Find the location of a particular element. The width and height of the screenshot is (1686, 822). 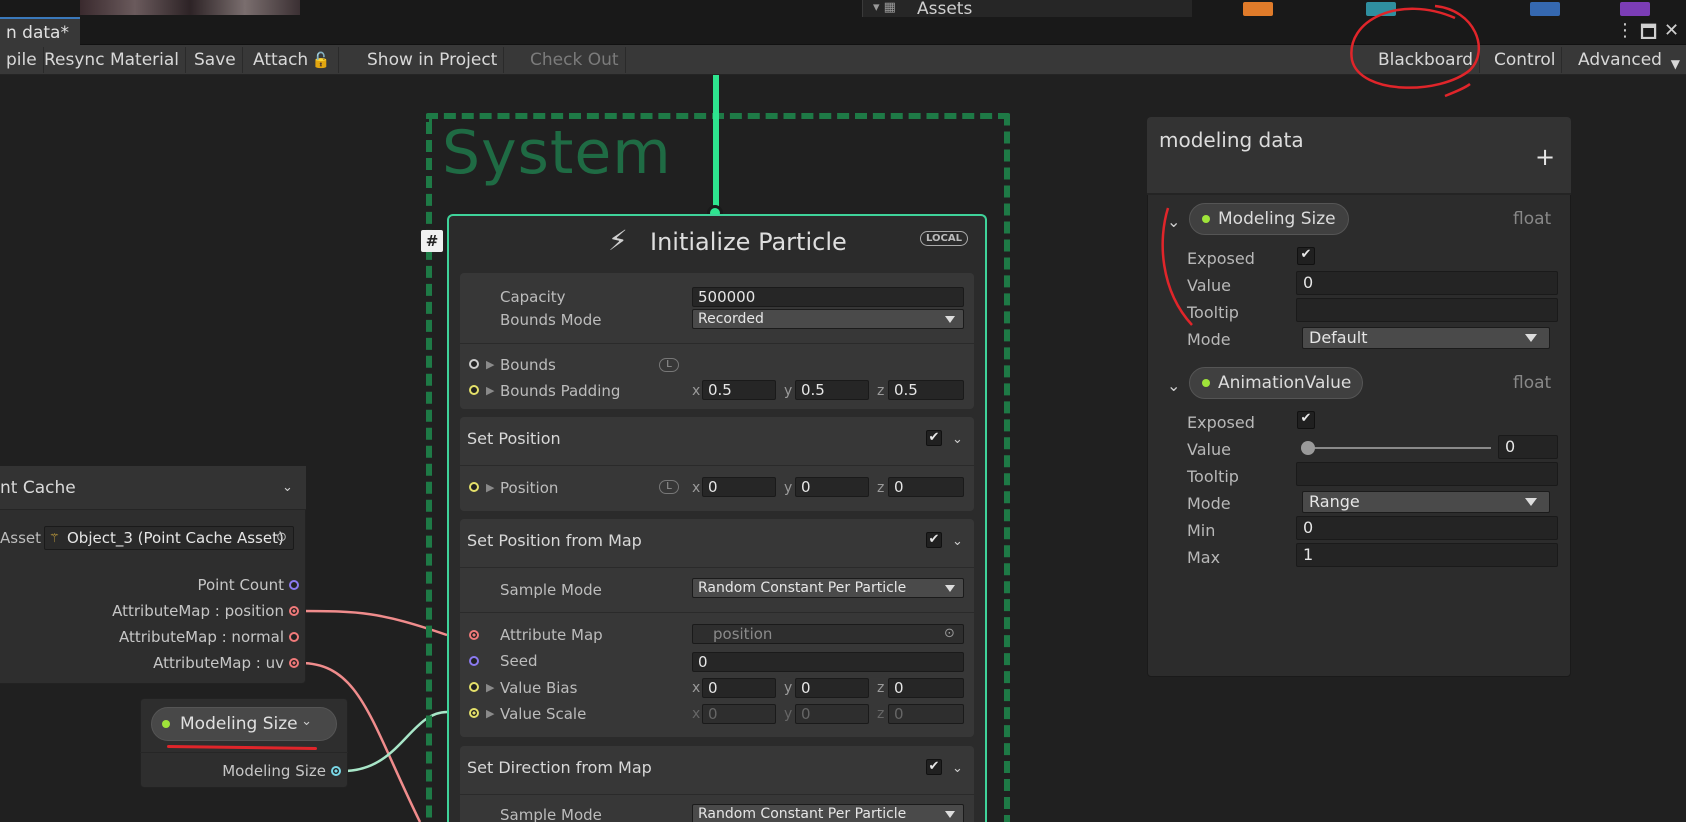

show-in-project-button: Show in Project is located at coordinates (433, 60).